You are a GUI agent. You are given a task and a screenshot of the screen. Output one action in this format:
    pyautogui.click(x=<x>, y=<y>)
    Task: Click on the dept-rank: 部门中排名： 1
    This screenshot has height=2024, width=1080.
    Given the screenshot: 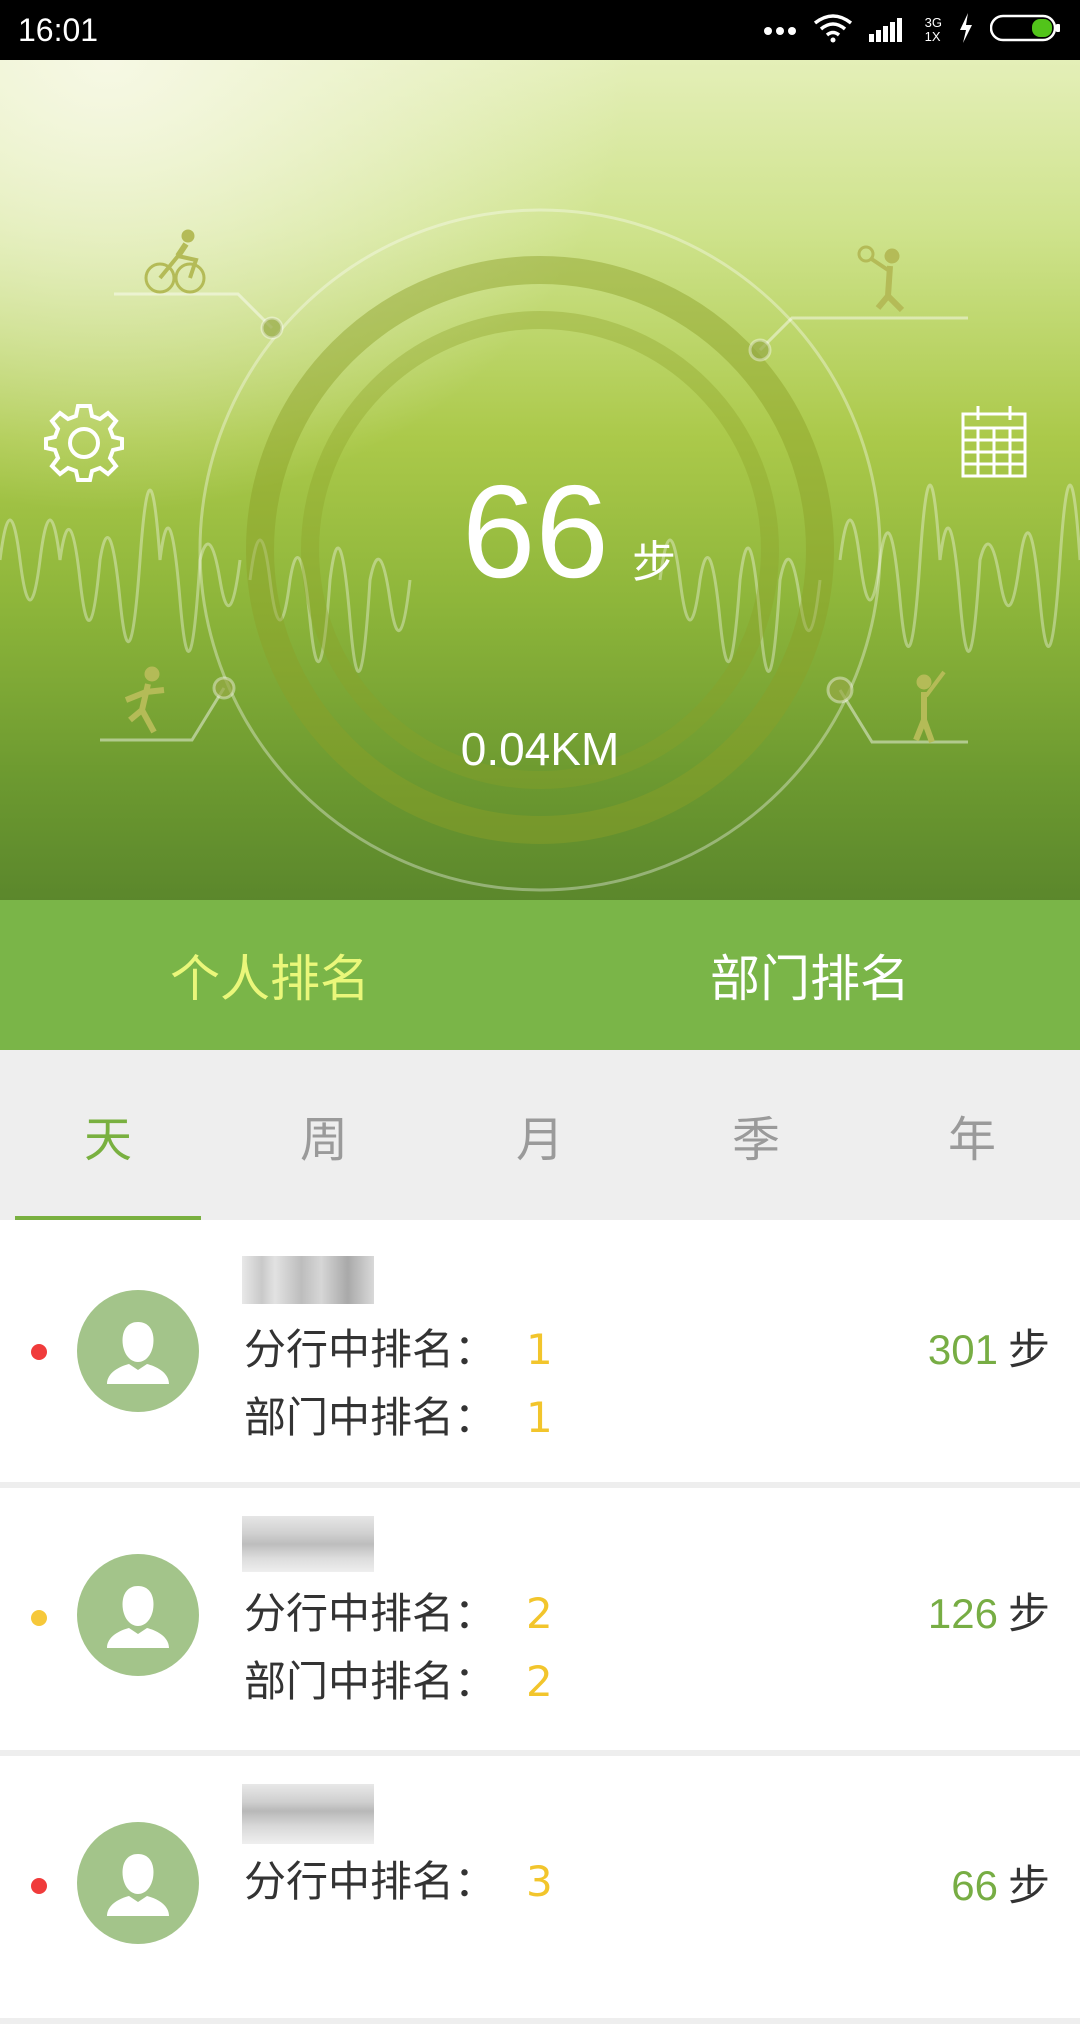 What is the action you would take?
    pyautogui.click(x=398, y=1418)
    